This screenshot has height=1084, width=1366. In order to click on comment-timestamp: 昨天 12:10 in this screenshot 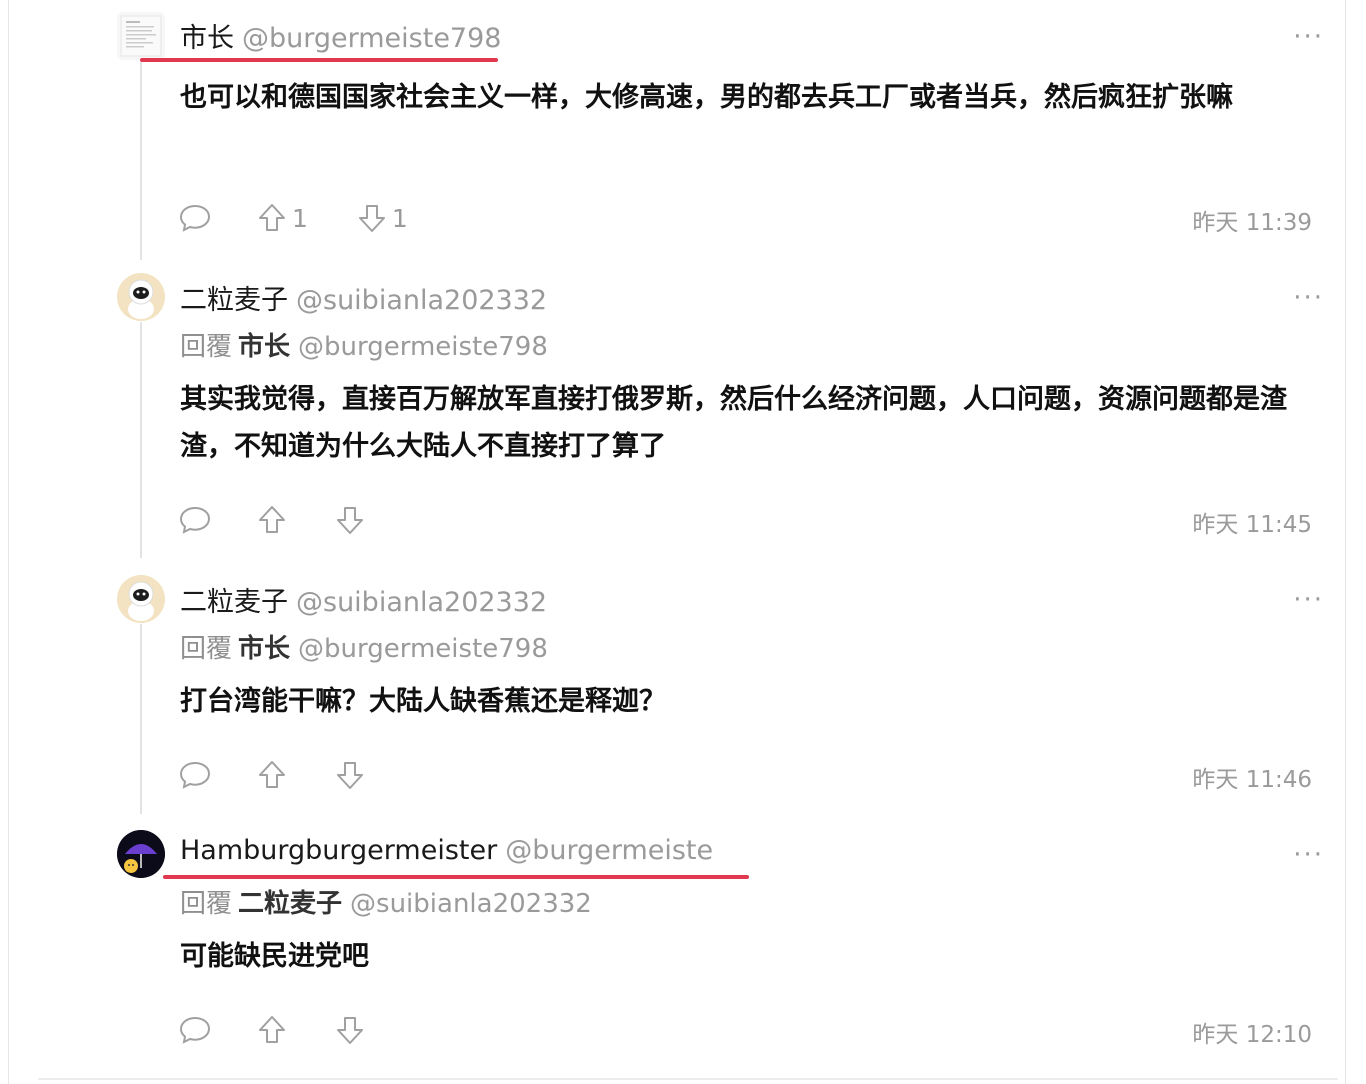, I will do `click(1252, 1035)`.